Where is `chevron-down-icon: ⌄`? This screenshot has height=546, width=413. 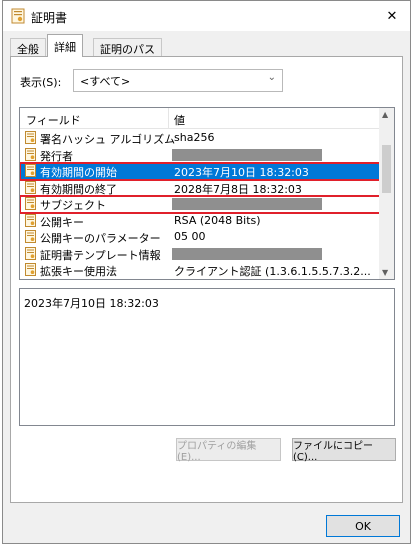 chevron-down-icon: ⌄ is located at coordinates (271, 77).